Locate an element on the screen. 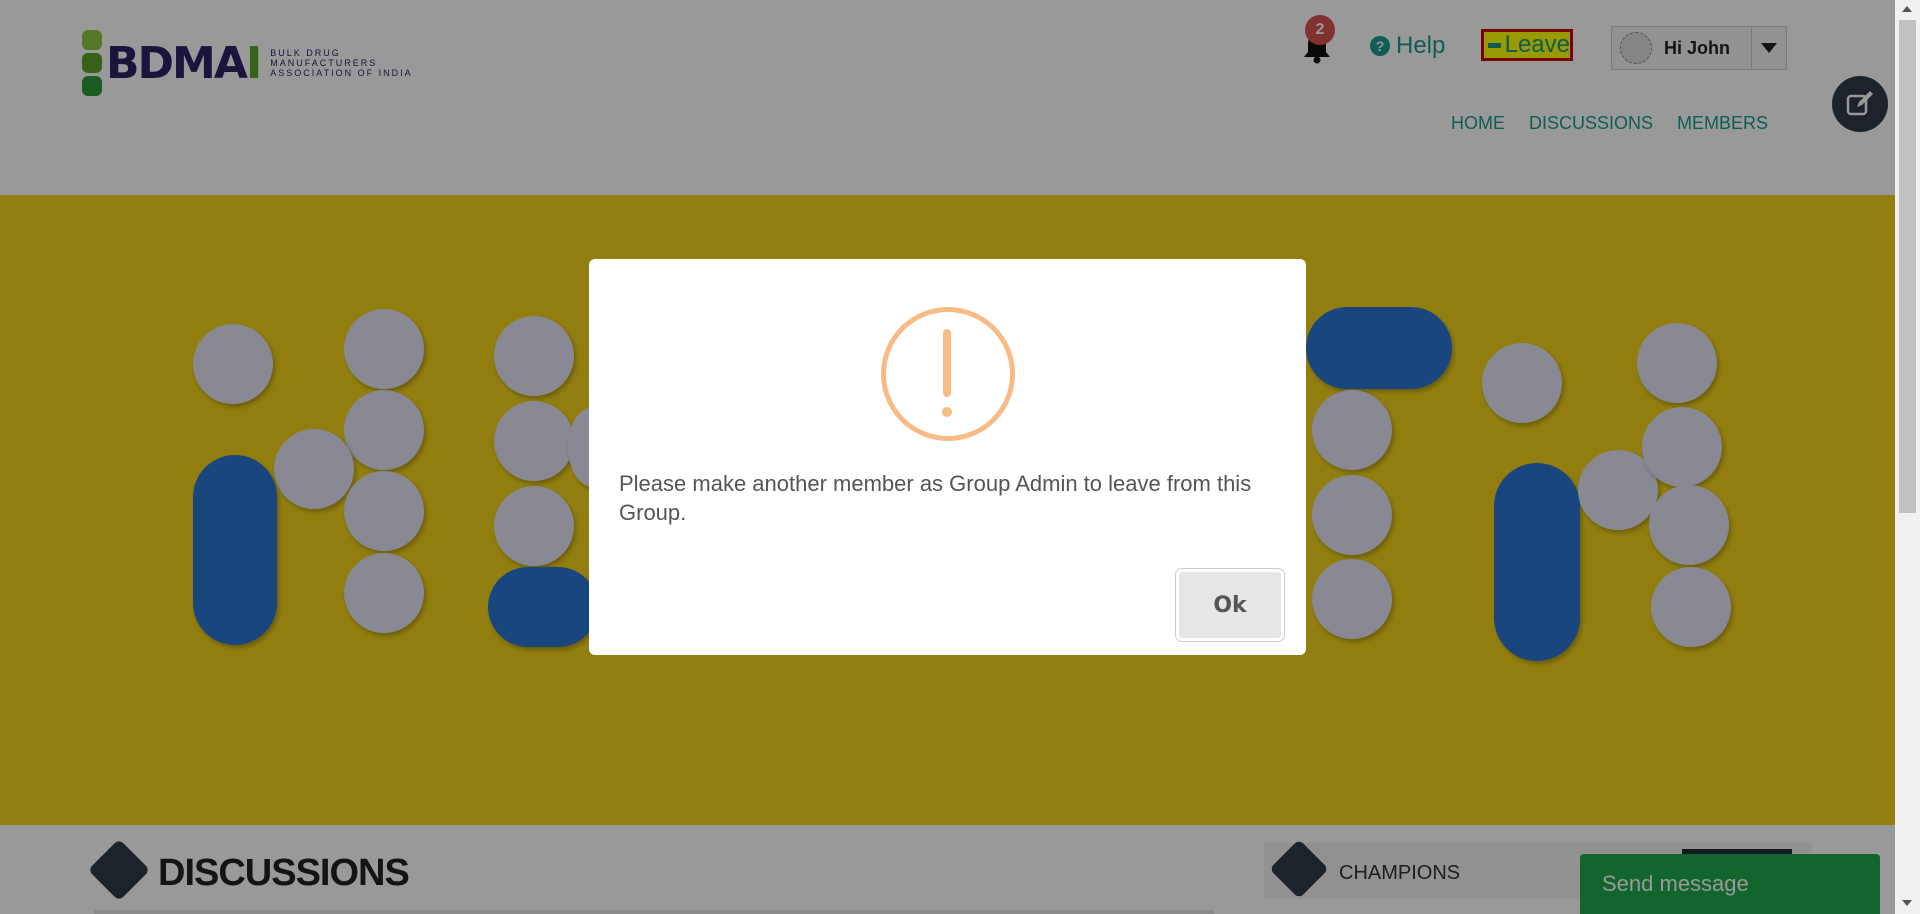 This screenshot has width=1920, height=914. scrollbar-thumb is located at coordinates (1907, 266).